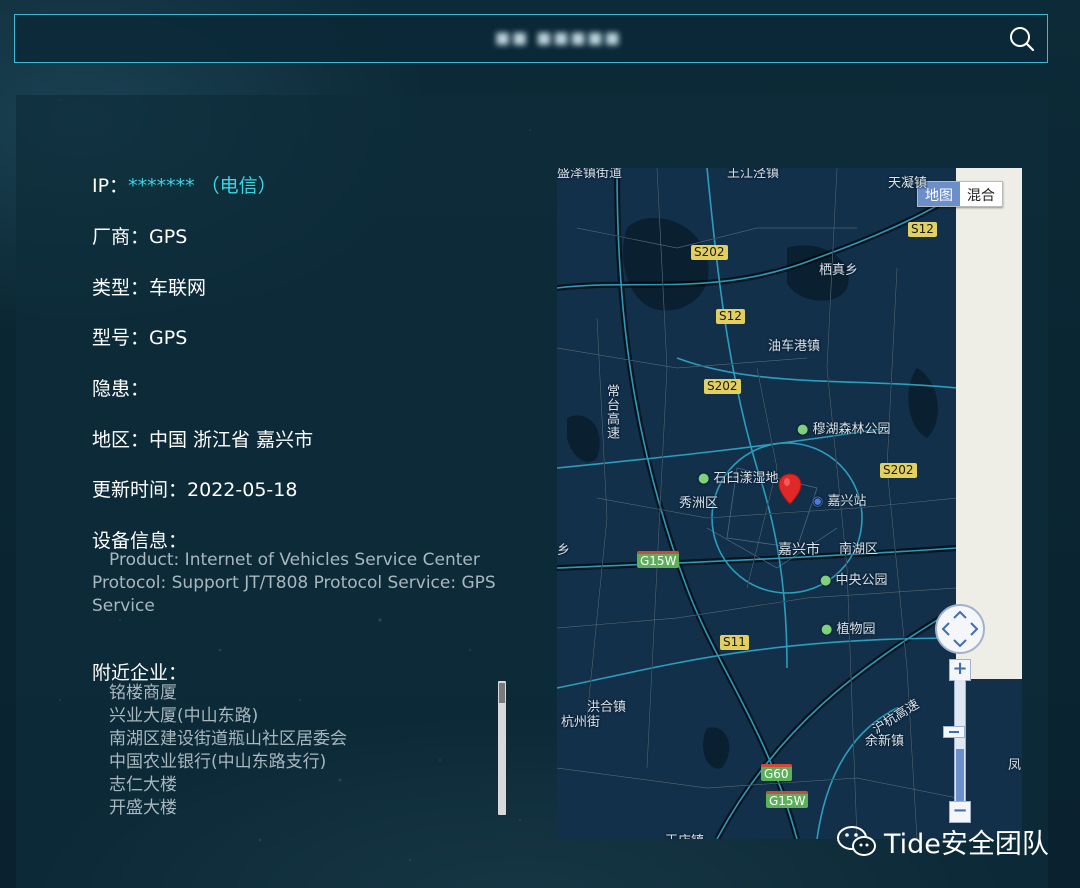 This screenshot has width=1080, height=888. Describe the element at coordinates (960, 812) in the screenshot. I see `zoom-out-button: −` at that location.